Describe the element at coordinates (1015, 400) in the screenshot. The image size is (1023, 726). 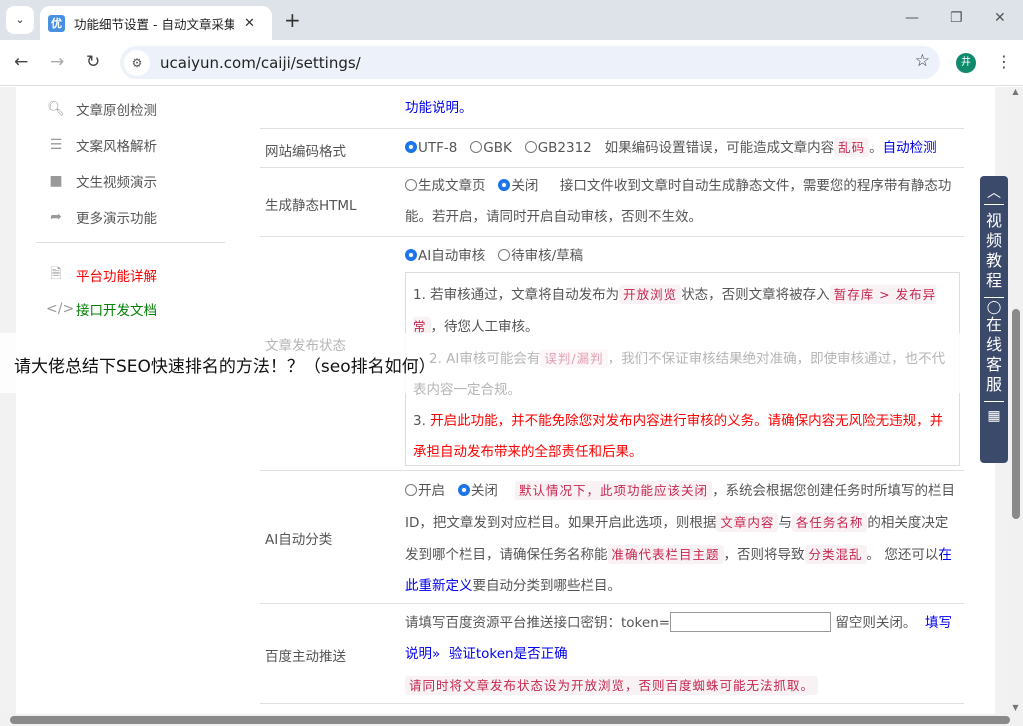
I see `vertical-scrollbar: ▲ ▼` at that location.